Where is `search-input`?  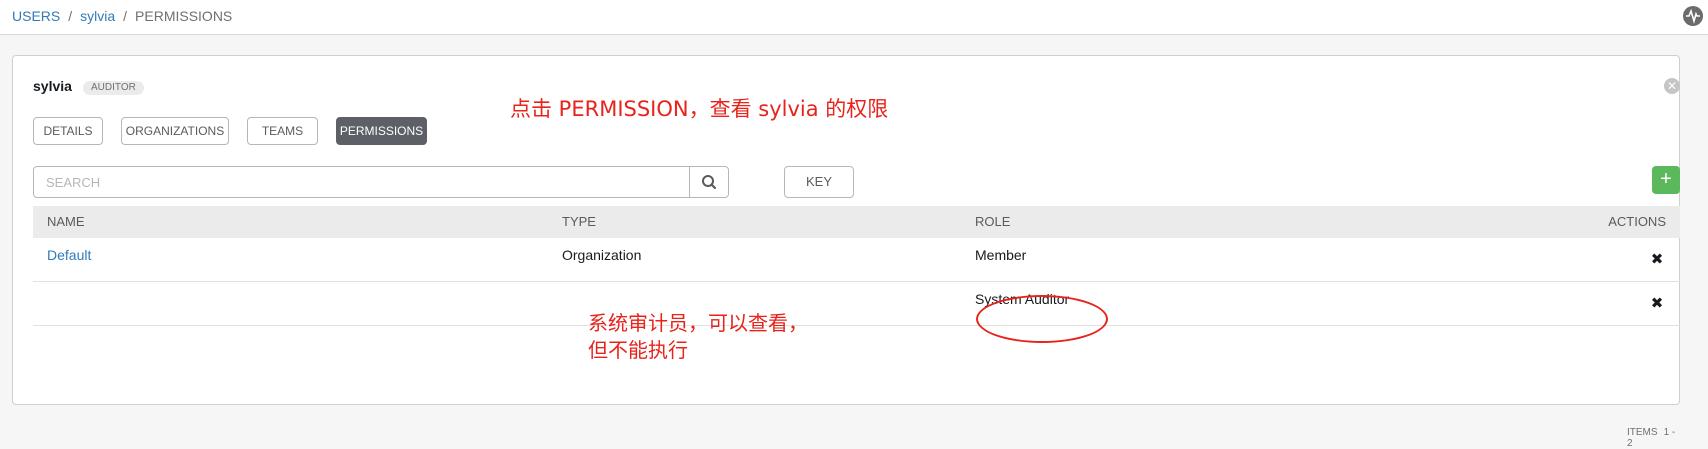 search-input is located at coordinates (361, 182).